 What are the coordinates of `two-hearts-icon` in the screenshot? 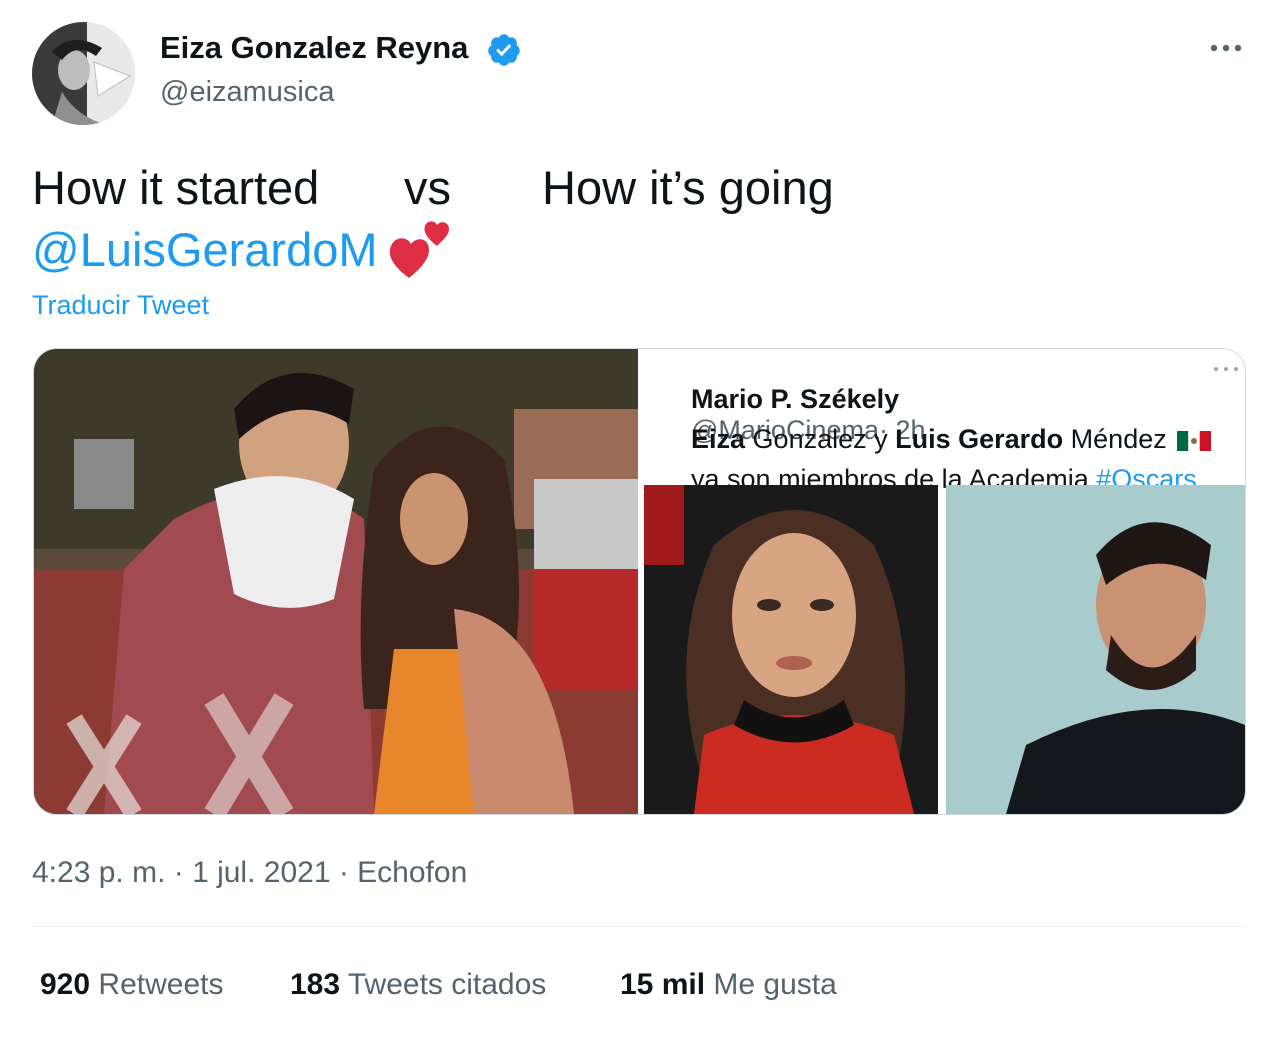 It's located at (419, 249).